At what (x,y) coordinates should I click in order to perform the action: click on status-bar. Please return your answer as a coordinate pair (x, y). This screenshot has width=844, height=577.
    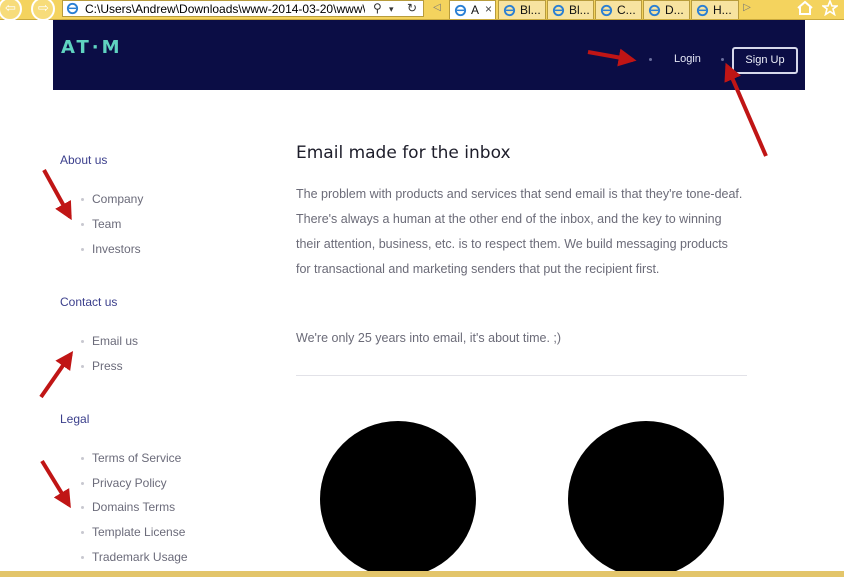
    Looking at the image, I should click on (422, 574).